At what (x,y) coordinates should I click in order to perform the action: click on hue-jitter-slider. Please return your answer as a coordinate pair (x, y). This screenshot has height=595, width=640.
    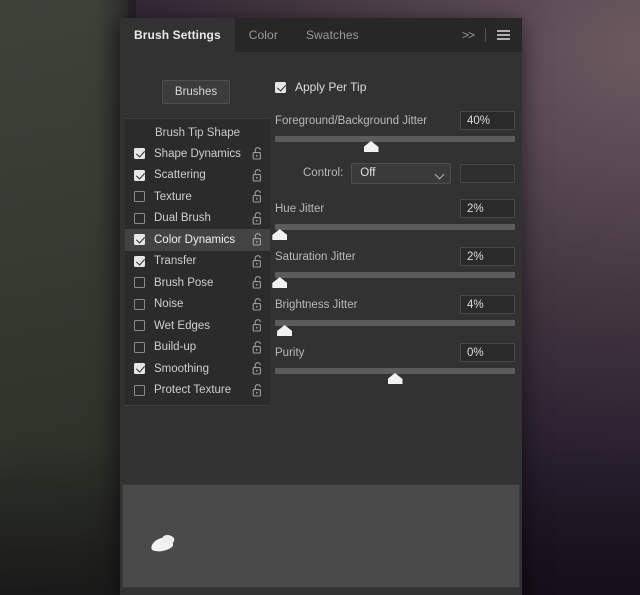
    Looking at the image, I should click on (393, 231).